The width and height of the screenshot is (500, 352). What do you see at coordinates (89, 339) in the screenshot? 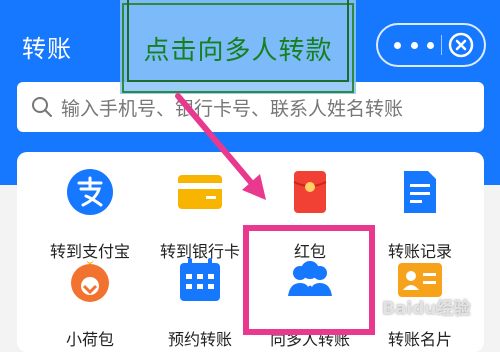
I see `item-label: 小荷包` at bounding box center [89, 339].